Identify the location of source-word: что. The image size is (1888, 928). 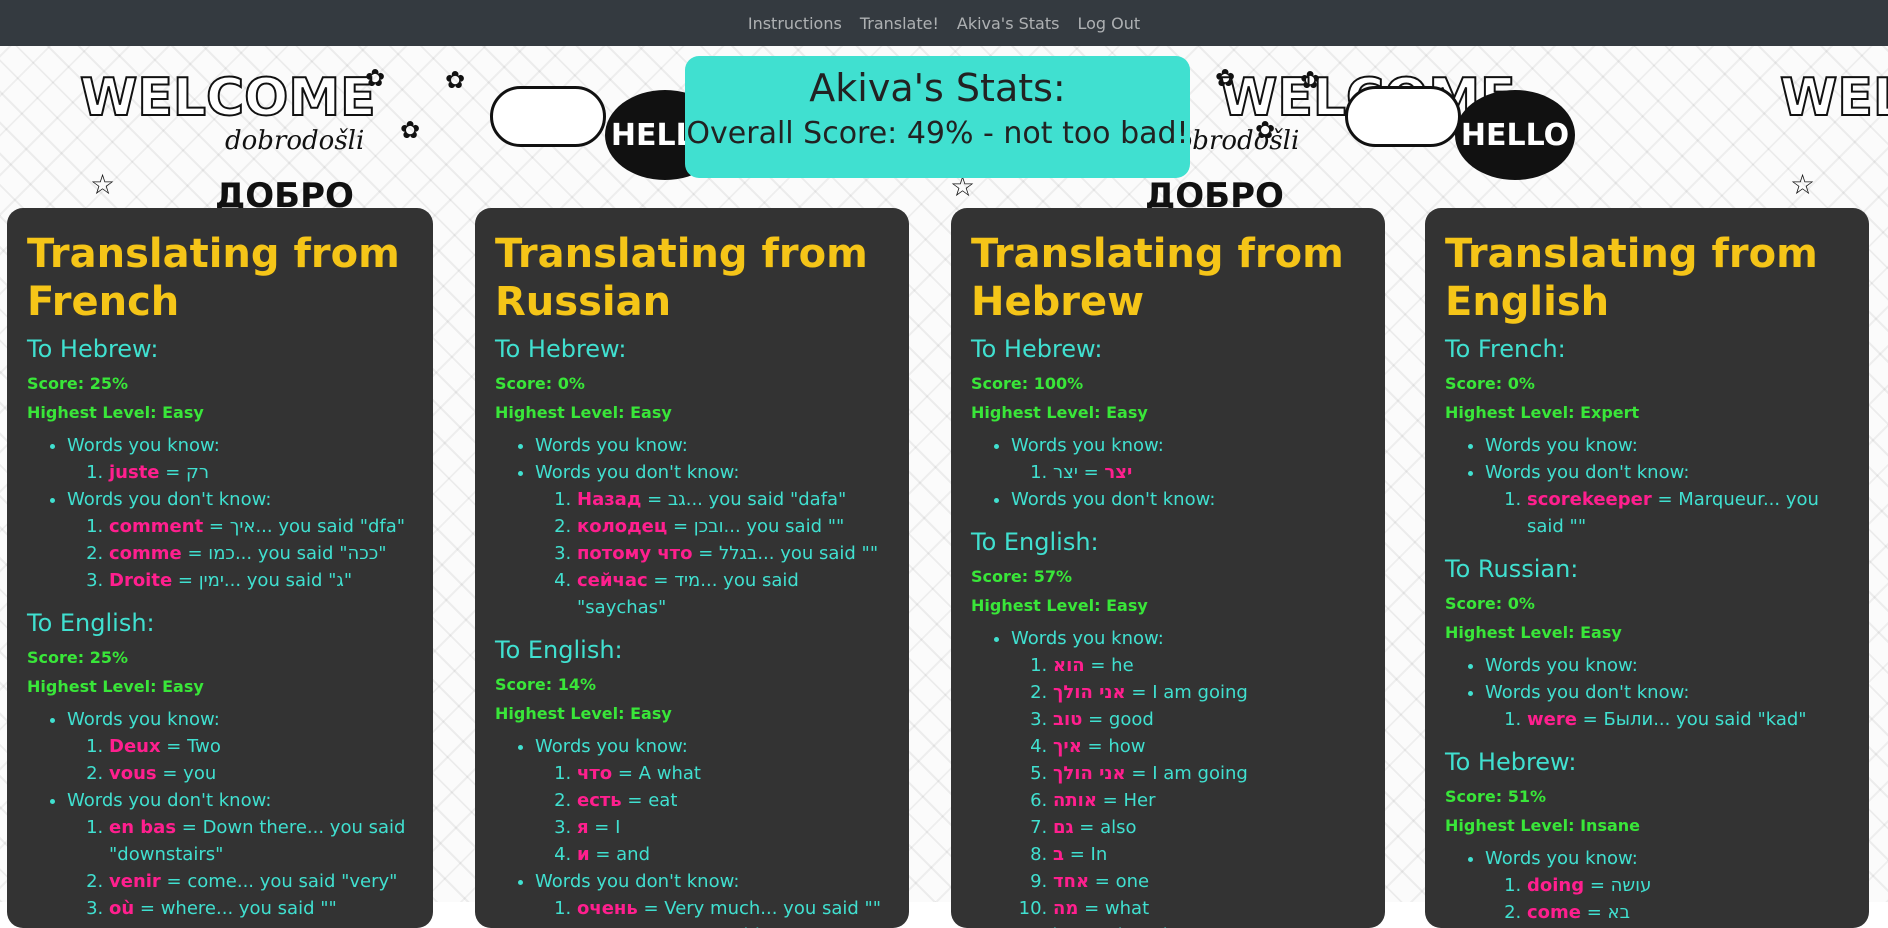
(595, 773).